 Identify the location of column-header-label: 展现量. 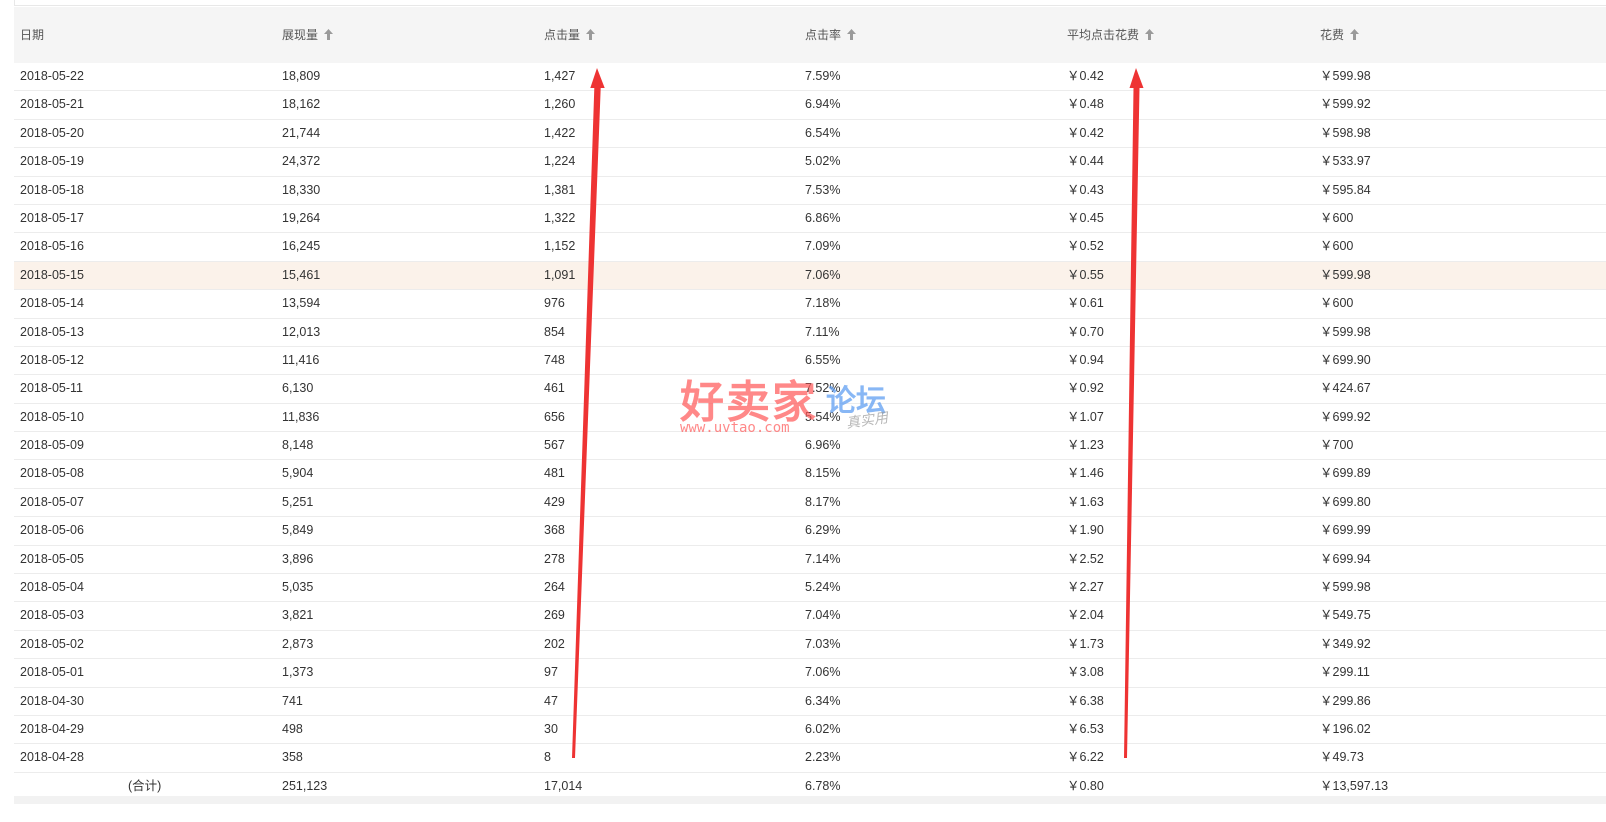
(300, 35).